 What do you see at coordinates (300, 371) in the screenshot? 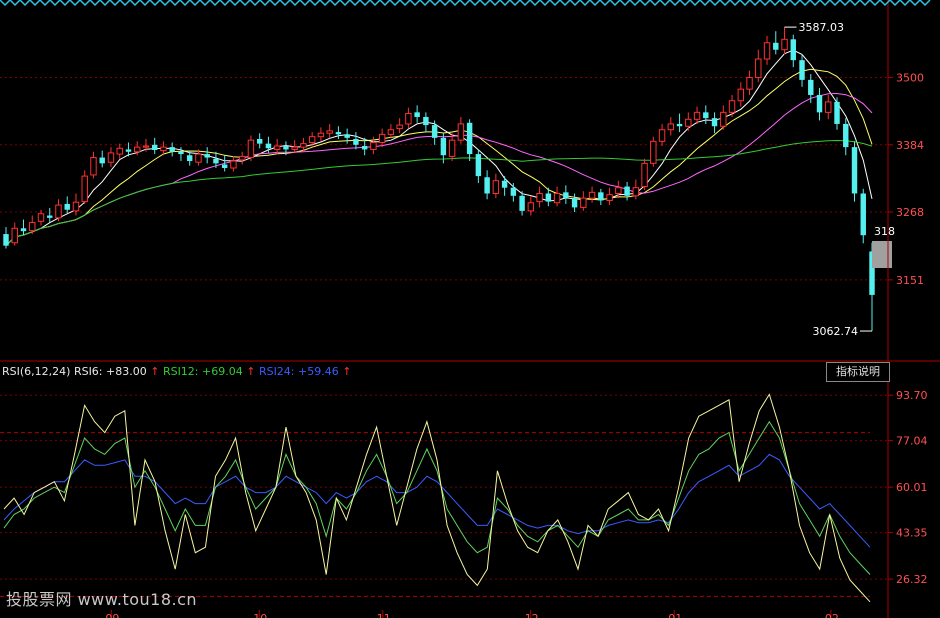
I see `rsi-legend-rsi24: RSI24: +59.46` at bounding box center [300, 371].